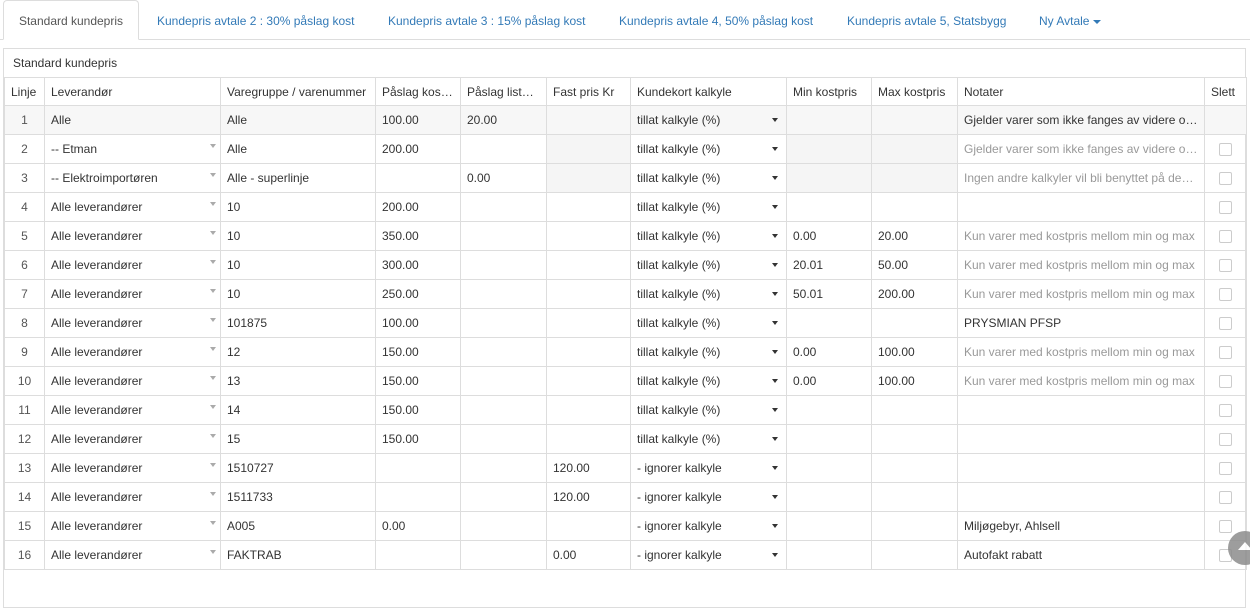  I want to click on tab-kundepris-avtale-3: Kundepris avtale 3 : 15% påslag kost, so click(486, 20).